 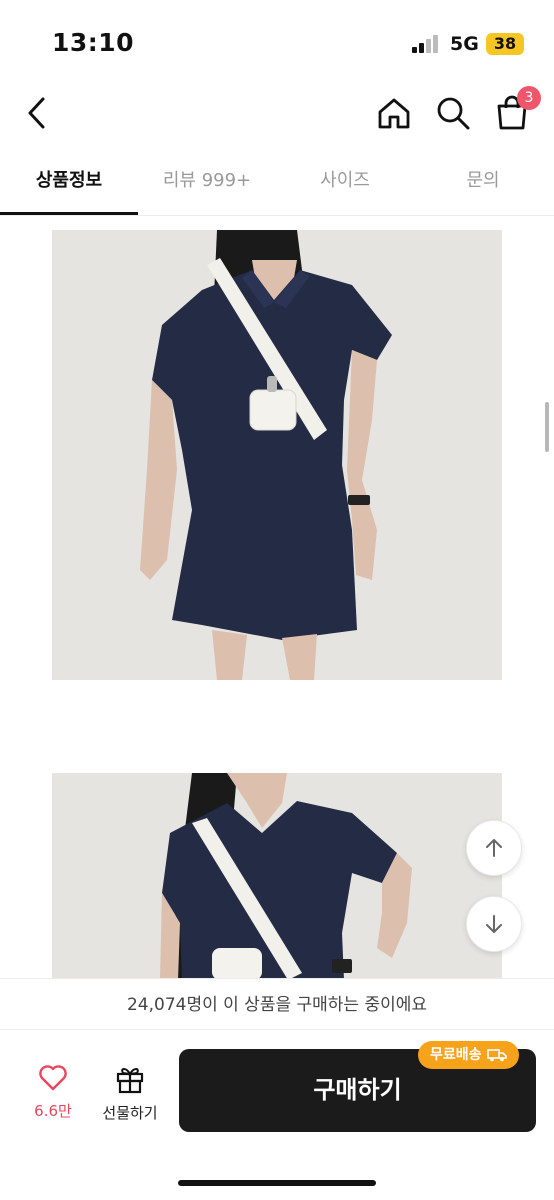 I want to click on tab-size: 사이즈, so click(x=345, y=187).